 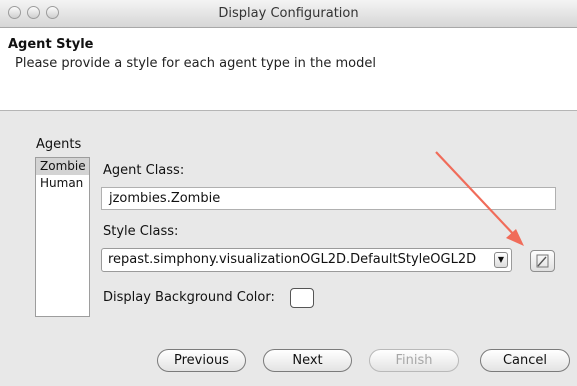 What do you see at coordinates (144, 170) in the screenshot?
I see `agent-class-label: Agent Class:` at bounding box center [144, 170].